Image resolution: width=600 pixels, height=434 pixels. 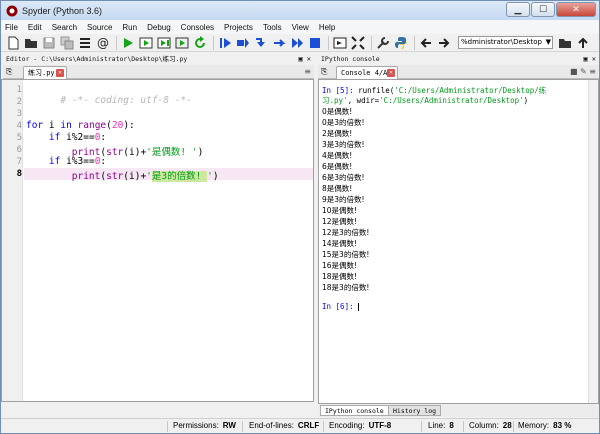 I want to click on forward-button, so click(x=444, y=43).